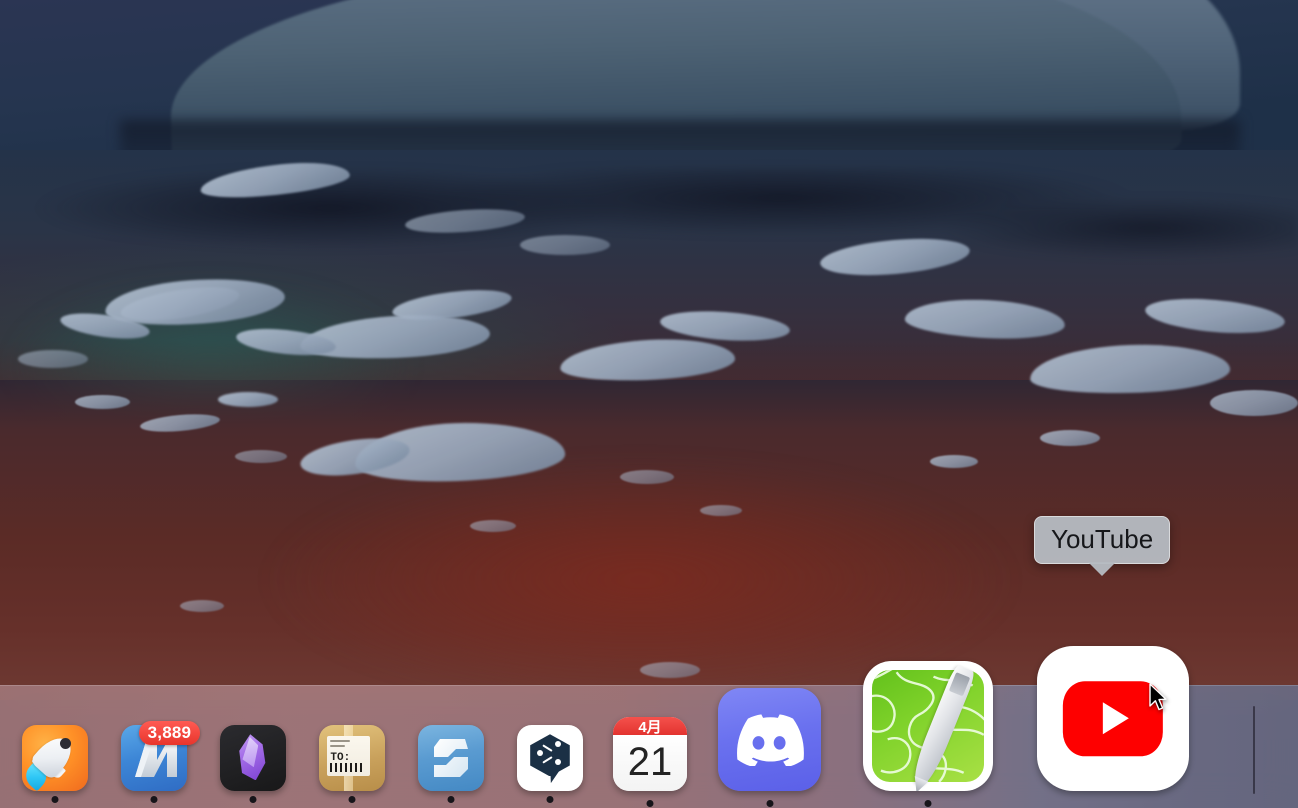 This screenshot has width=1298, height=808. I want to click on dock-item-snagit, so click(451, 764).